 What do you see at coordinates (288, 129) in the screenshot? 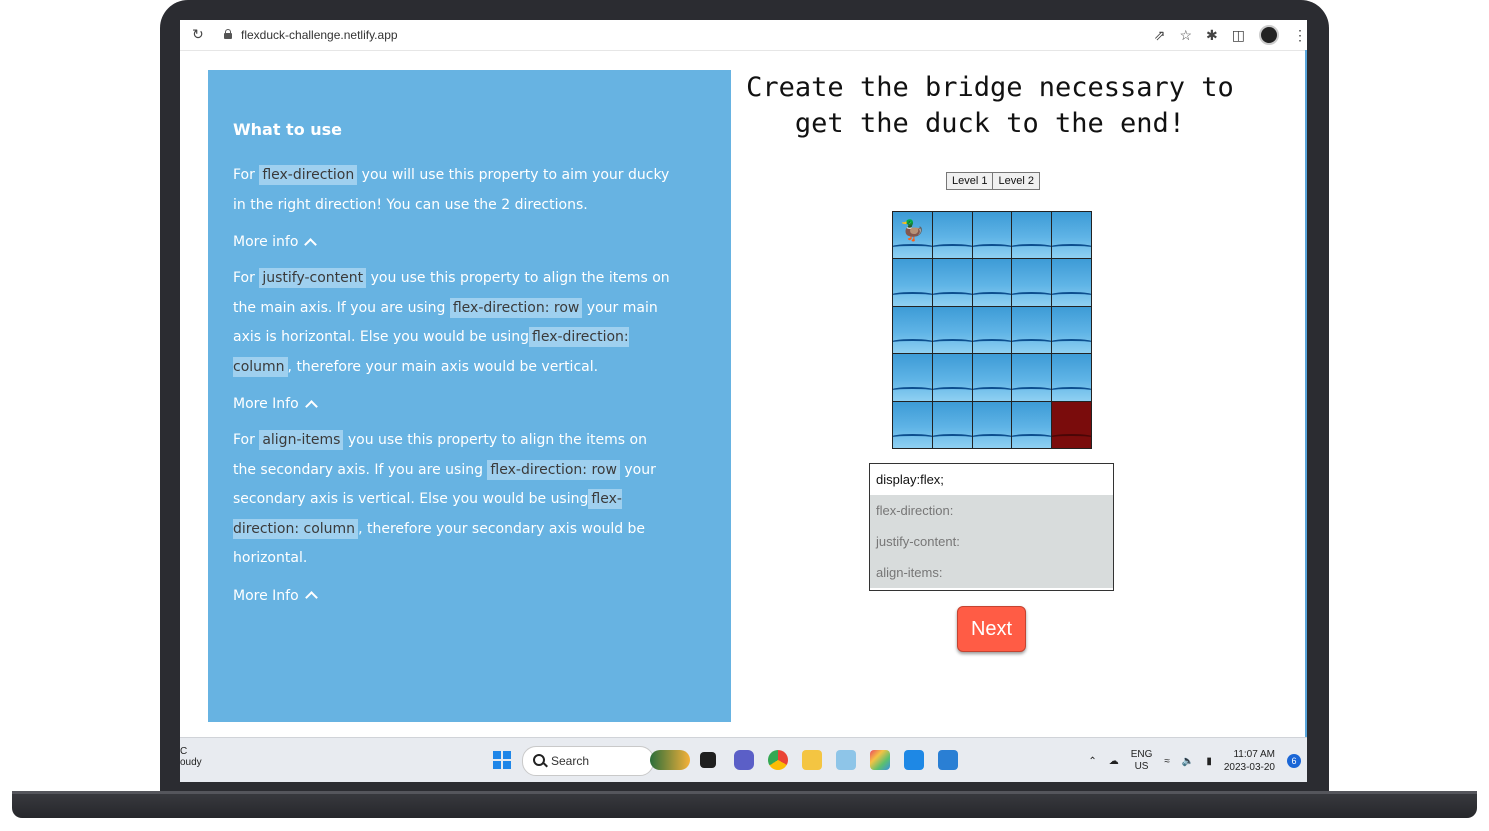
I see `panel-title: What to use` at bounding box center [288, 129].